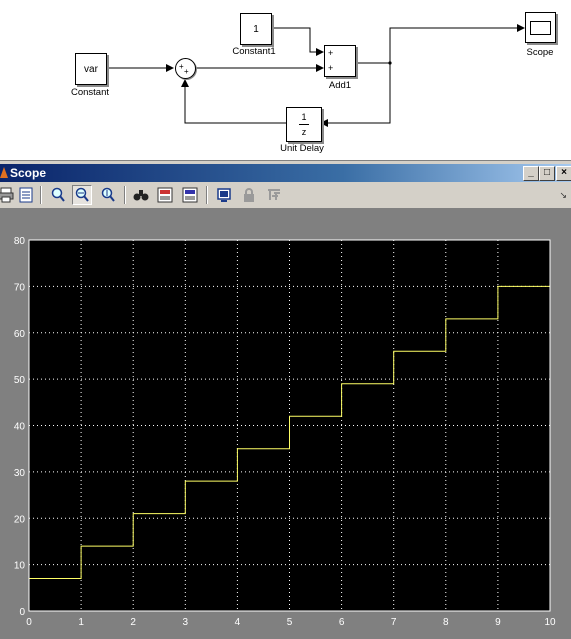 The height and width of the screenshot is (639, 571). Describe the element at coordinates (285, 173) in the screenshot. I see `scope-titlebar: Scope _ □ ×` at that location.